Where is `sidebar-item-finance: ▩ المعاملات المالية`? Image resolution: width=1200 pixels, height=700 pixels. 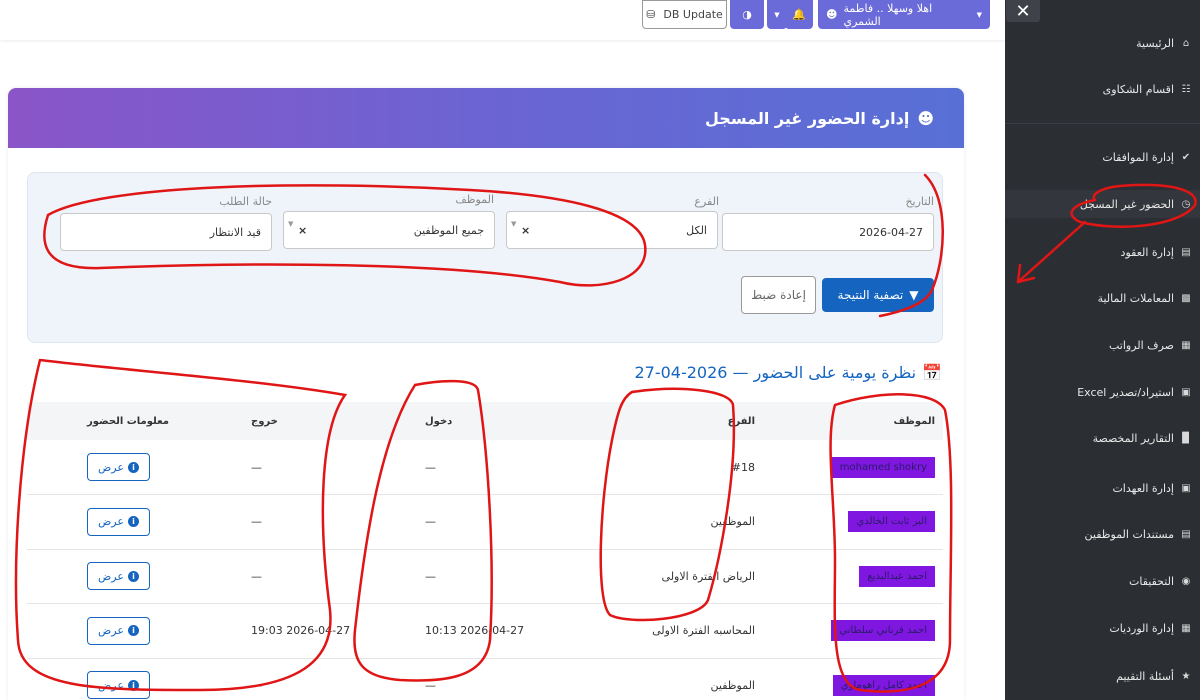
sidebar-item-finance: ▩ المعاملات المالية is located at coordinates (1102, 298).